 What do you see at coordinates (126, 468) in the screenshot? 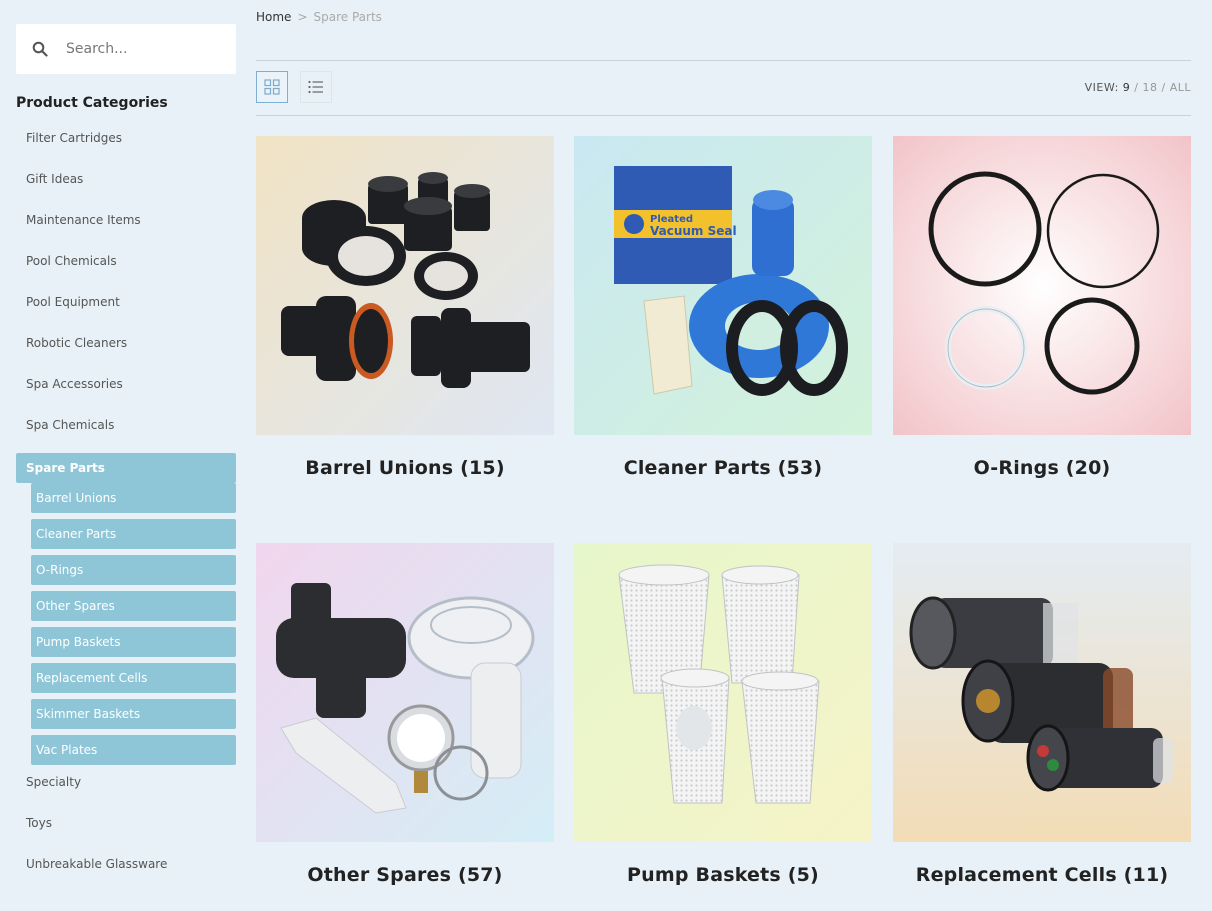
I see `category-spare-parts: Spare Parts` at bounding box center [126, 468].